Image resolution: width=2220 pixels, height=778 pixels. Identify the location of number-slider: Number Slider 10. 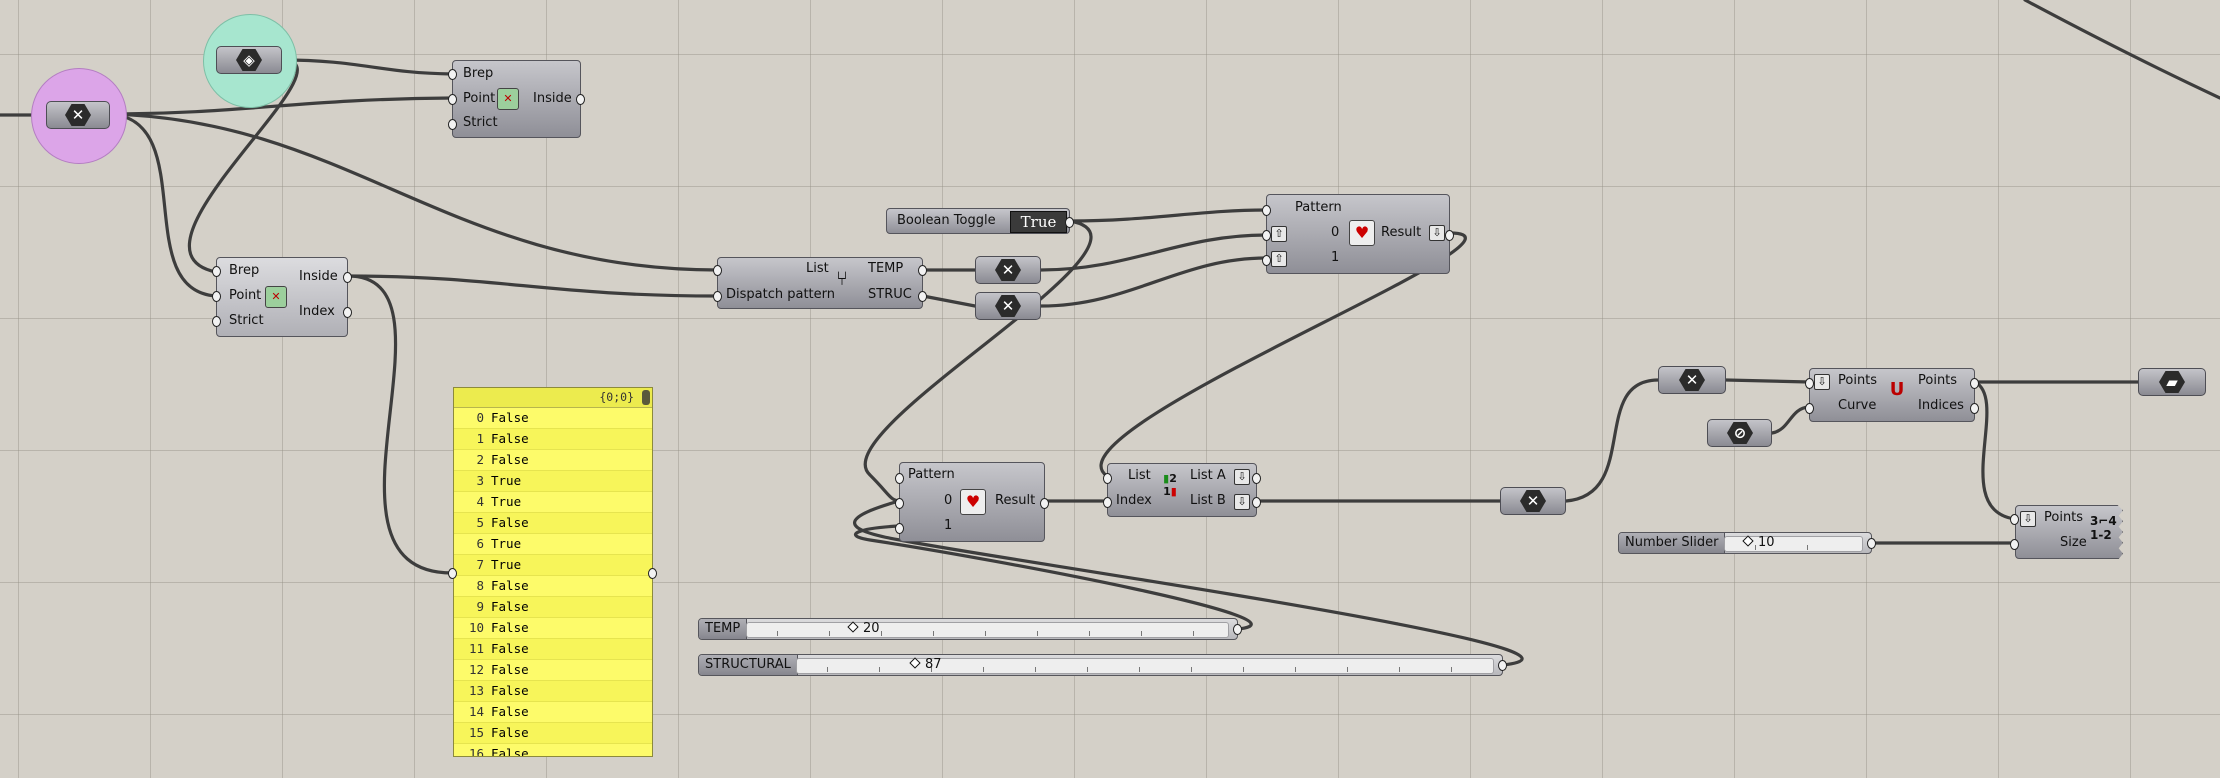
(1747, 543).